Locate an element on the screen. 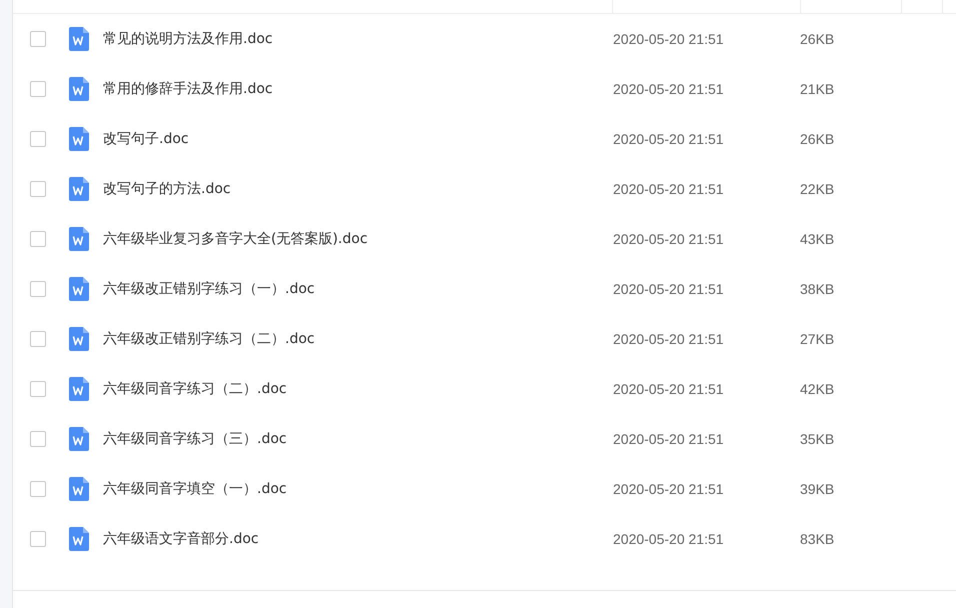  file-size: 38KB is located at coordinates (817, 289).